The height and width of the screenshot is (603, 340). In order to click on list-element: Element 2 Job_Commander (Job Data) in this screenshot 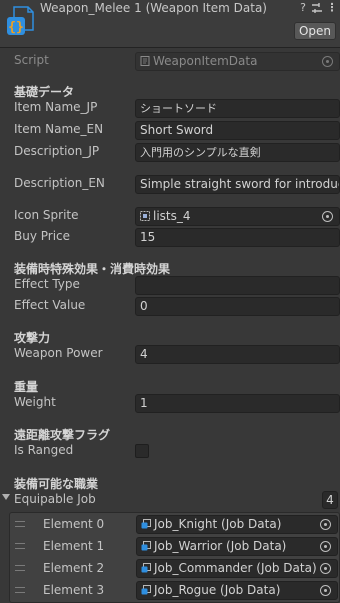, I will do `click(175, 569)`.